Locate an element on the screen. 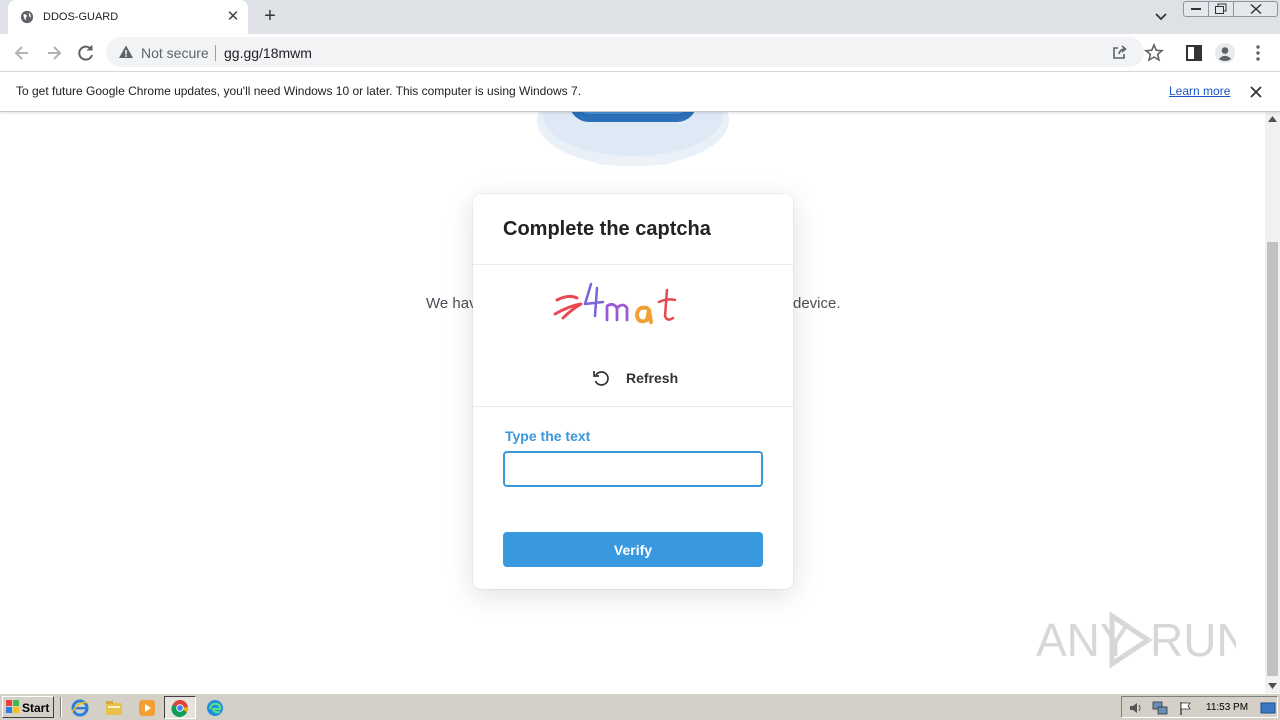  media-player-icon is located at coordinates (147, 708).